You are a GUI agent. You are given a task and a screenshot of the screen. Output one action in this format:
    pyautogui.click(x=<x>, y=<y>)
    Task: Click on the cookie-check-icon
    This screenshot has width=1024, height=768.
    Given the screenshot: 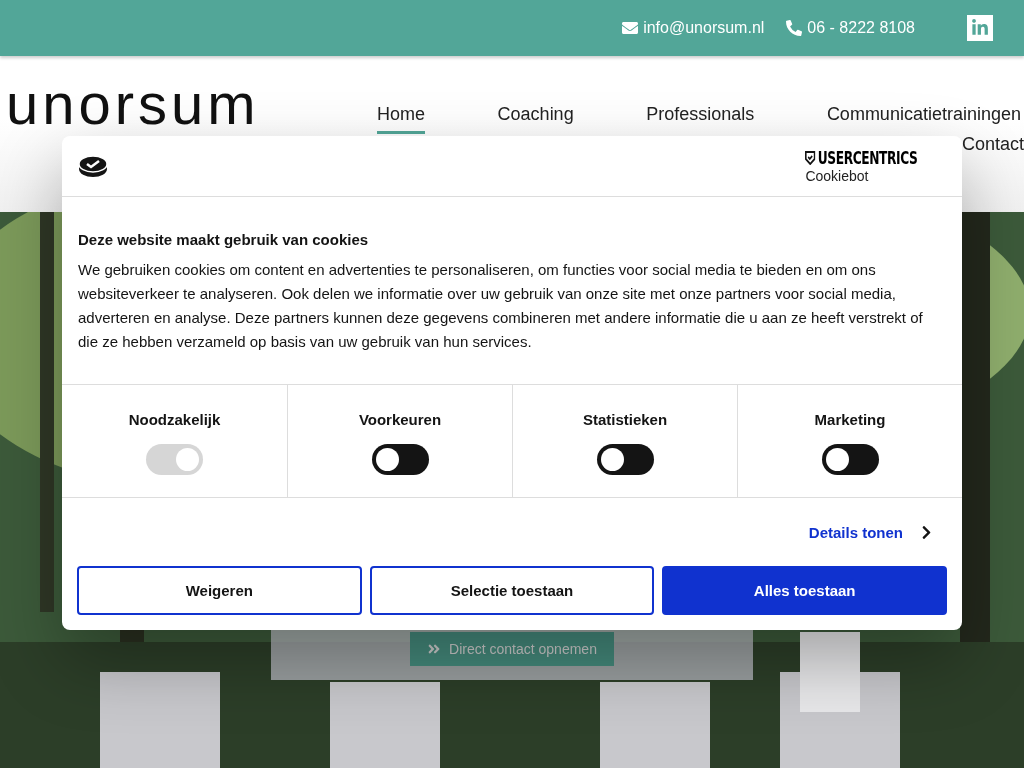 What is the action you would take?
    pyautogui.click(x=93, y=166)
    